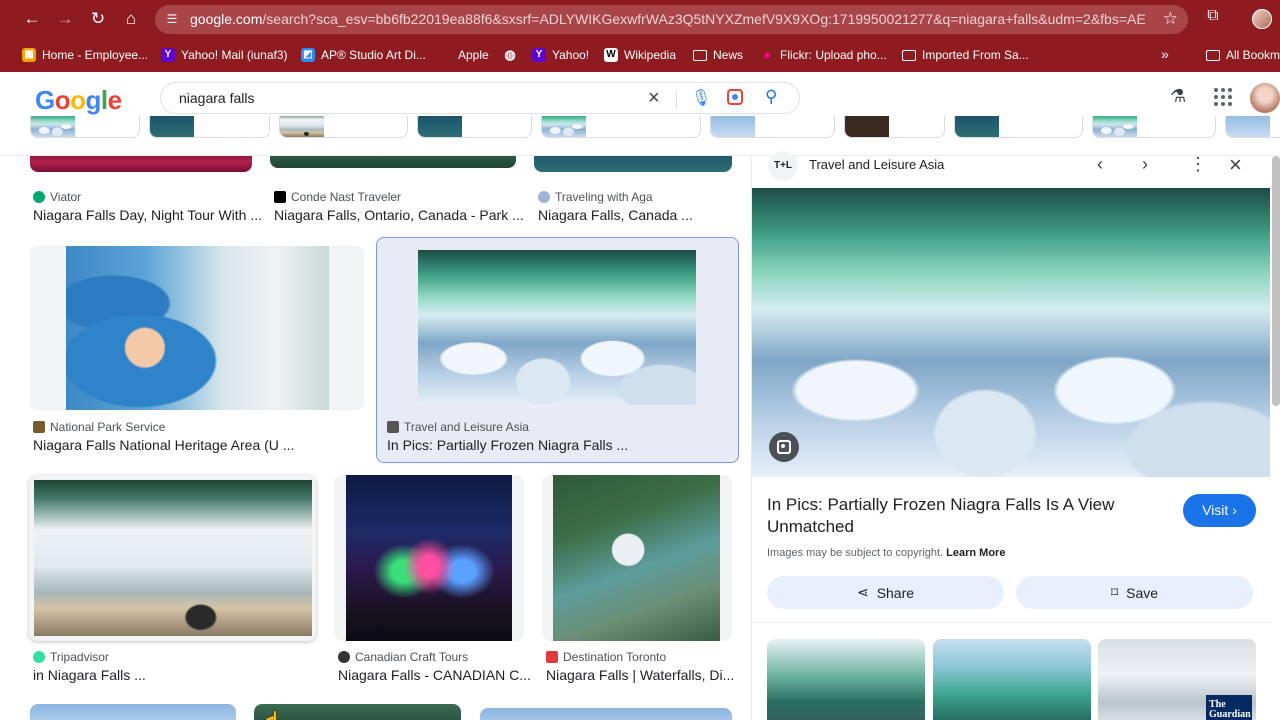 This screenshot has width=1280, height=720. I want to click on google-logo: Google, so click(78, 100).